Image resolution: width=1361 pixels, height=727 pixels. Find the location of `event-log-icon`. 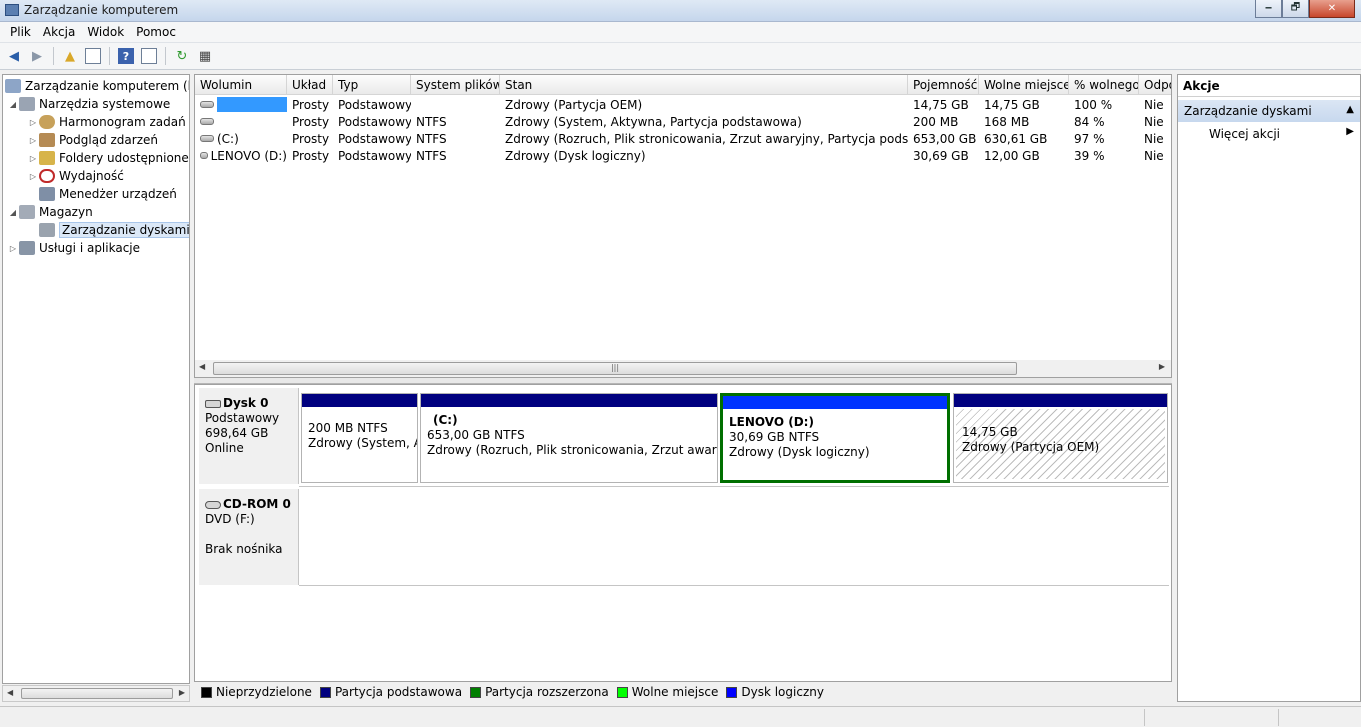

event-log-icon is located at coordinates (47, 140).